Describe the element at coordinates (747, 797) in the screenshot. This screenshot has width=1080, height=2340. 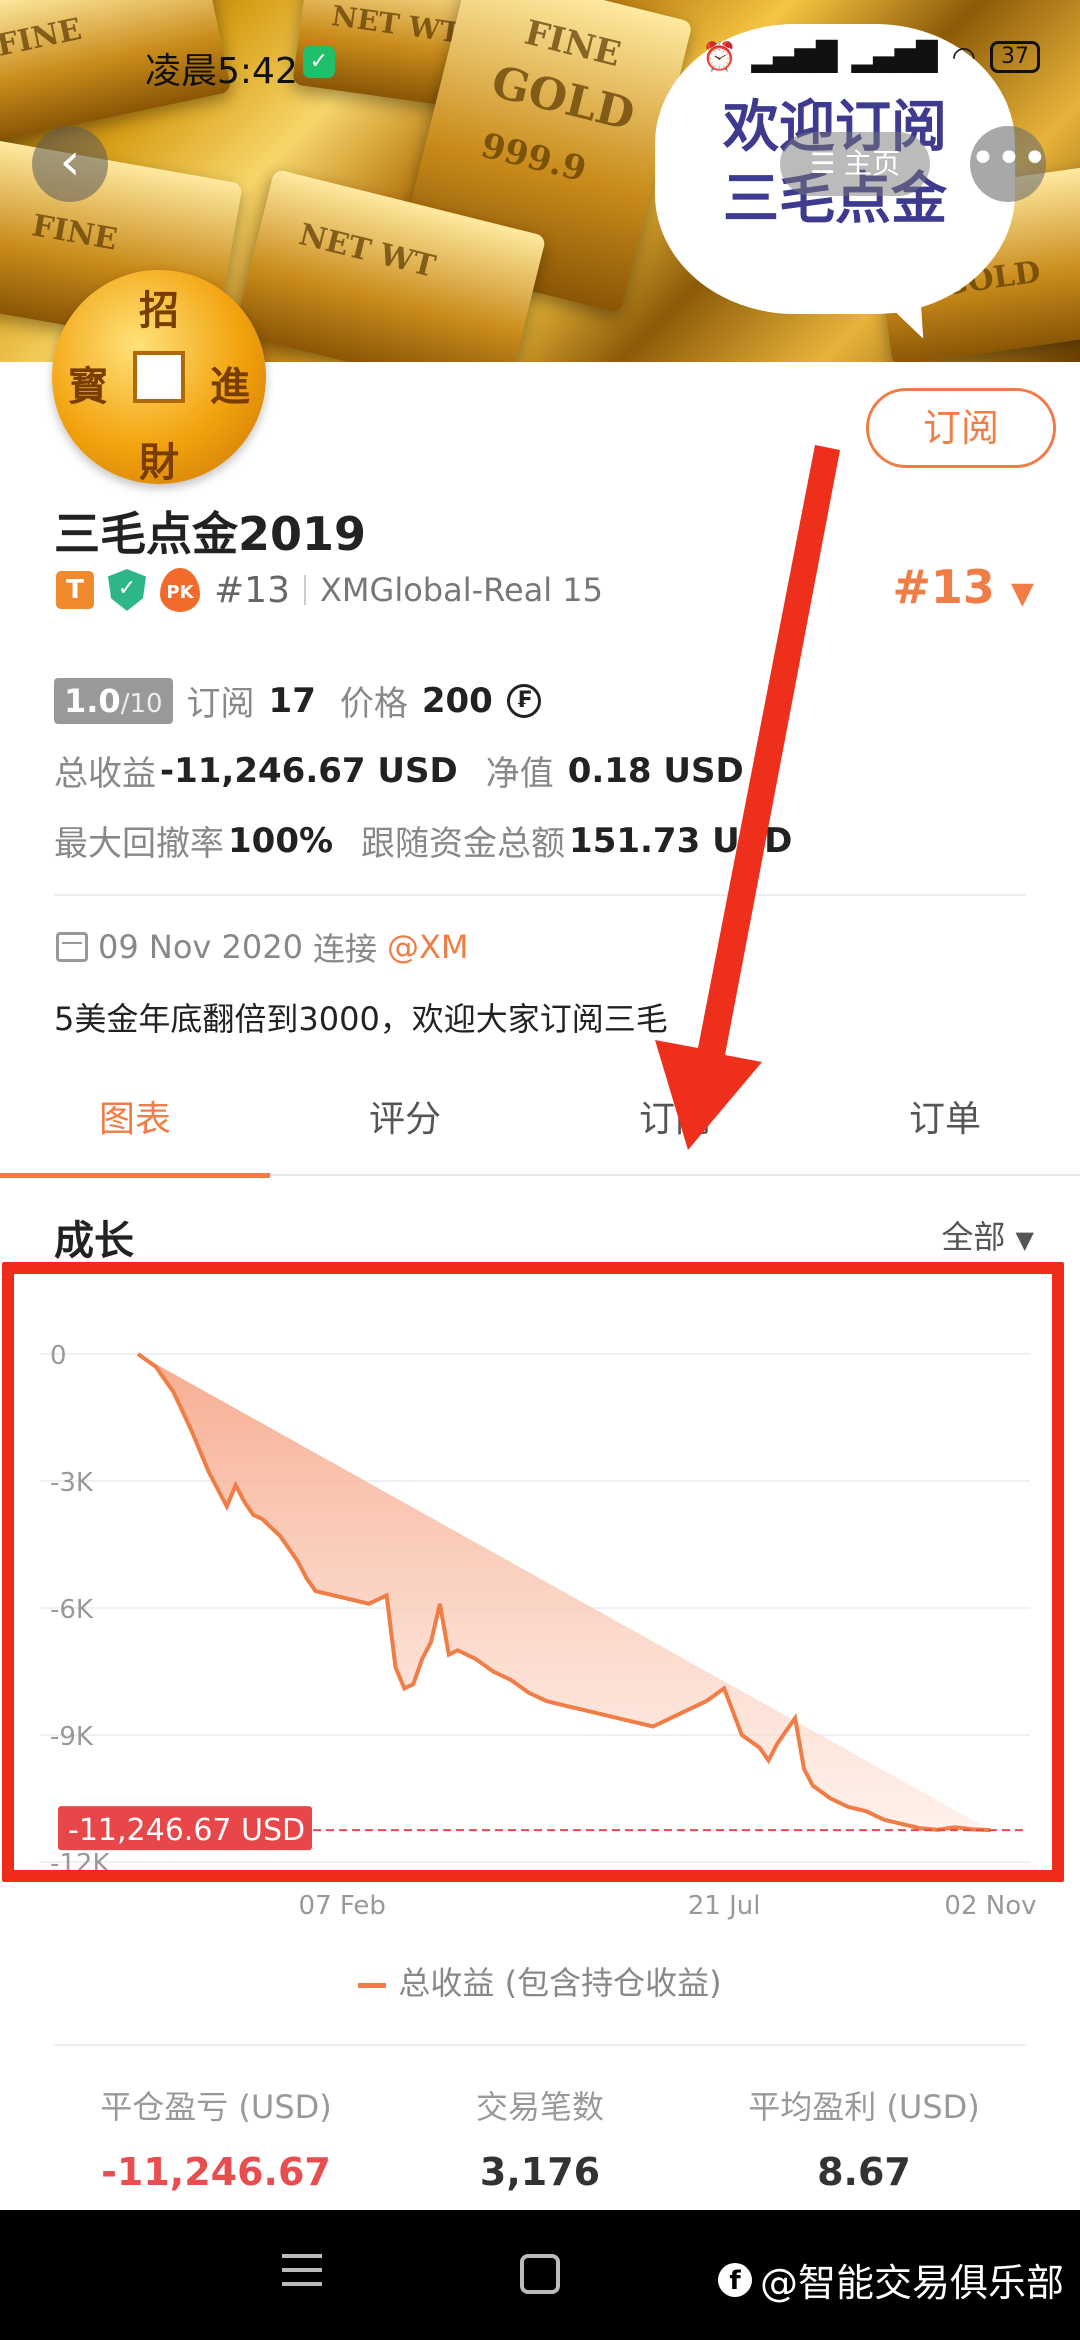
I see `red-arrow-icon` at that location.